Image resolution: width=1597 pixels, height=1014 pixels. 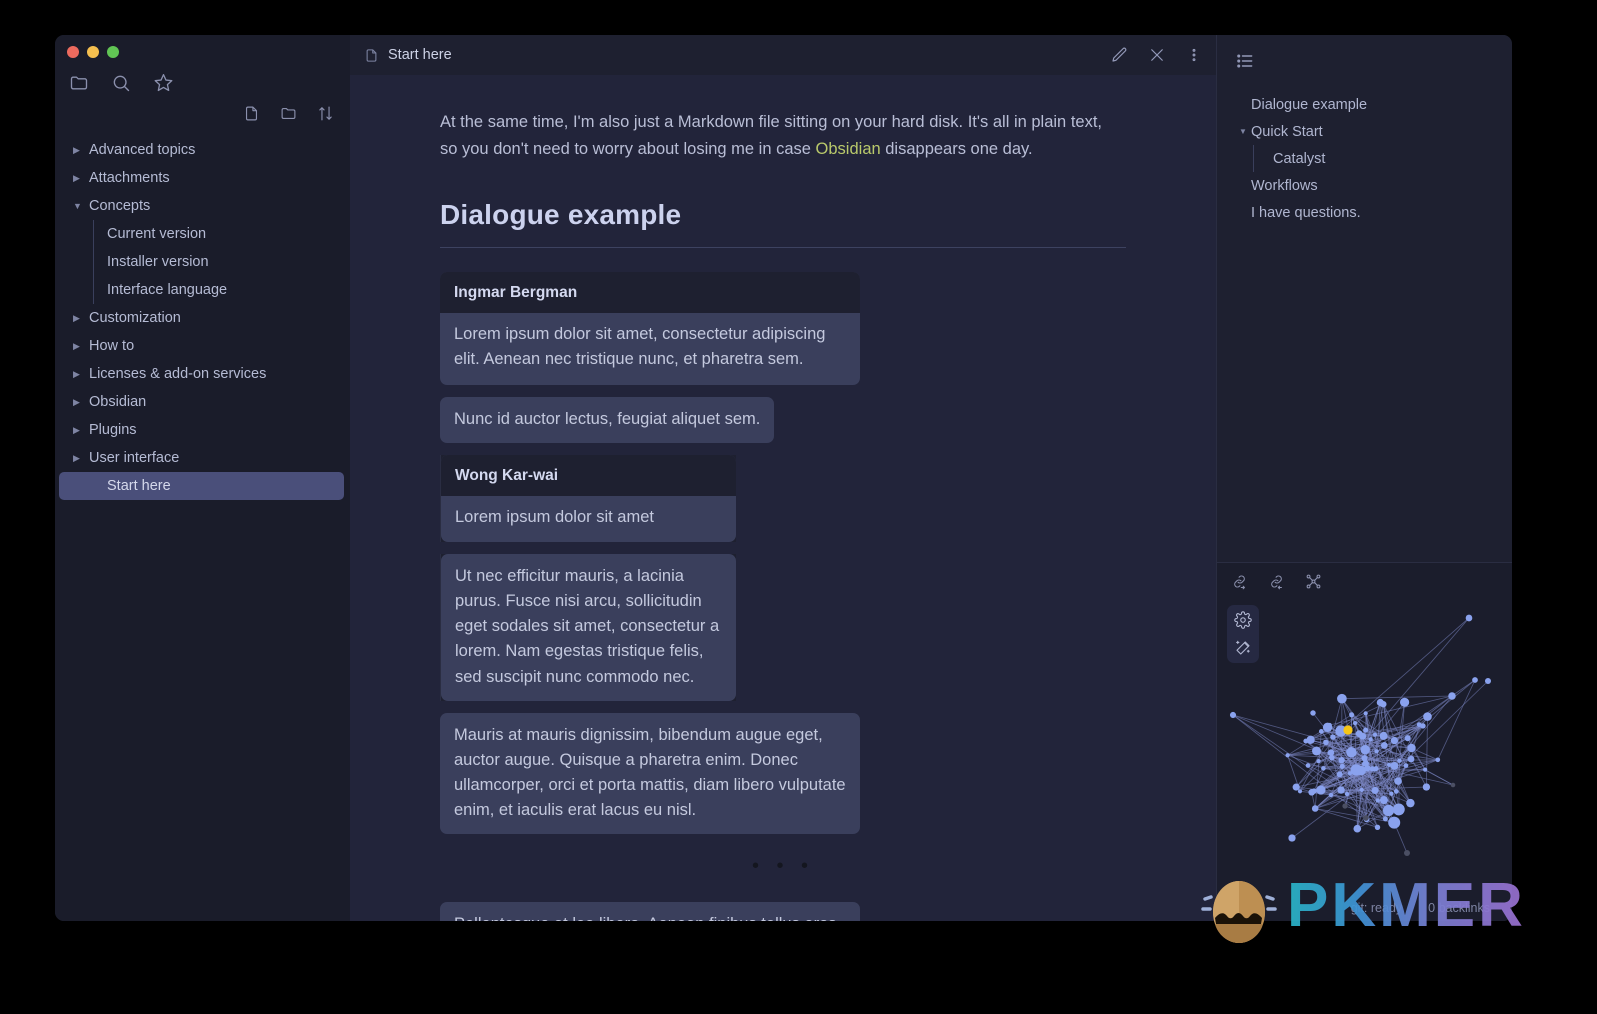 I want to click on graph-network-icon, so click(x=1313, y=581).